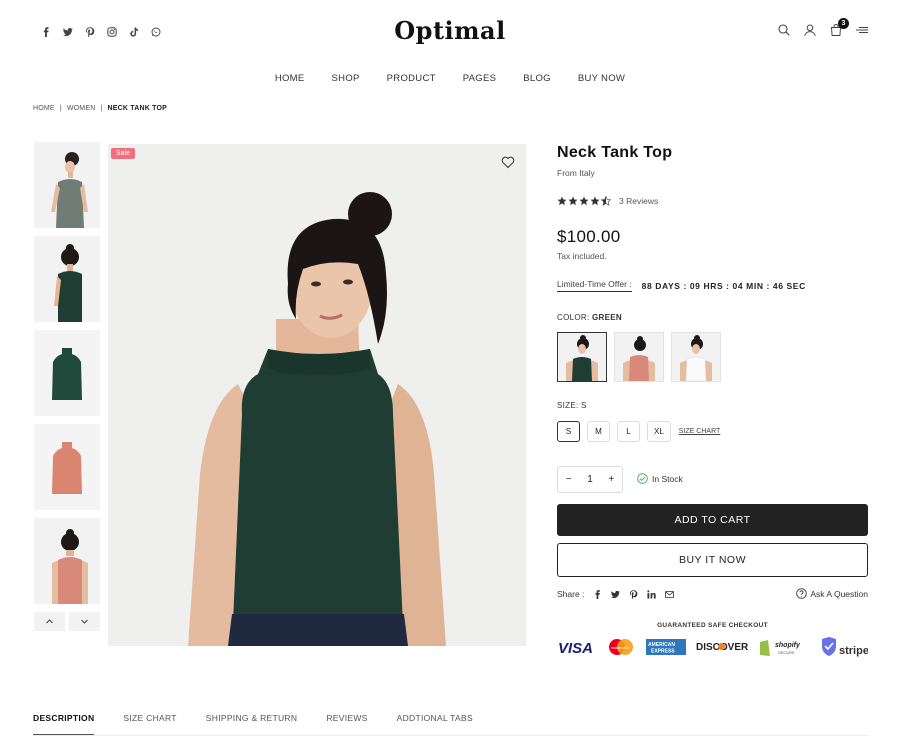 The height and width of the screenshot is (752, 900). I want to click on visa-logo: VISA, so click(575, 648).